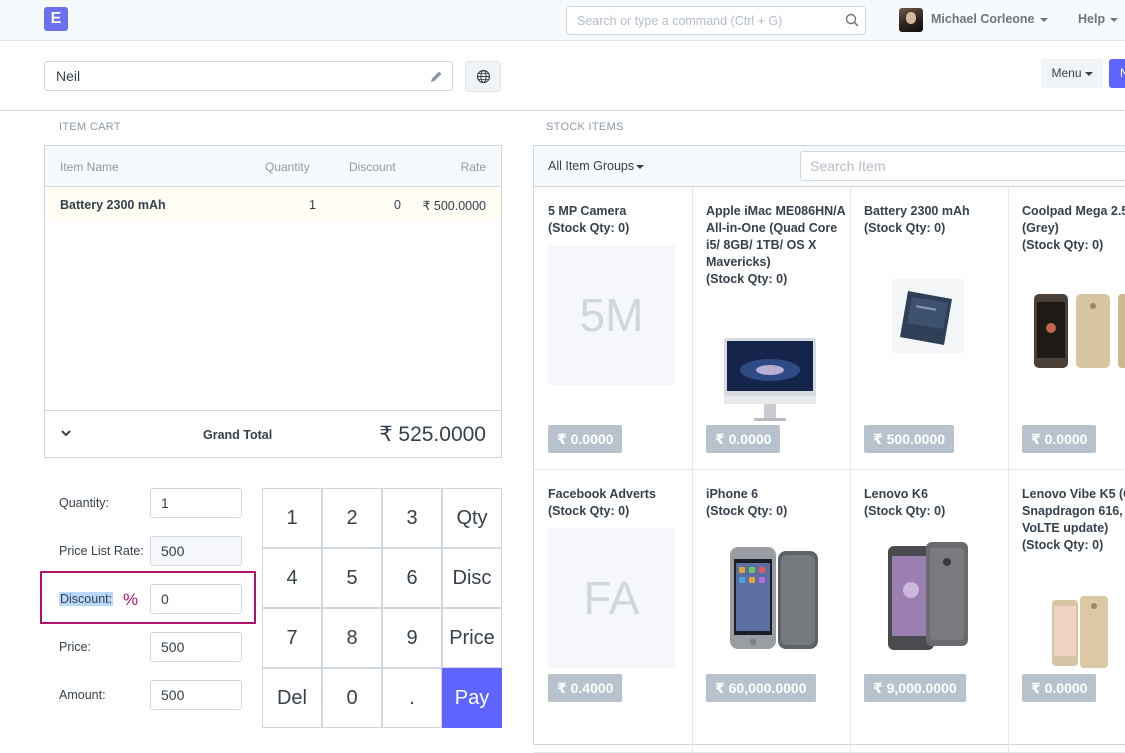  I want to click on key-2: 2, so click(352, 518).